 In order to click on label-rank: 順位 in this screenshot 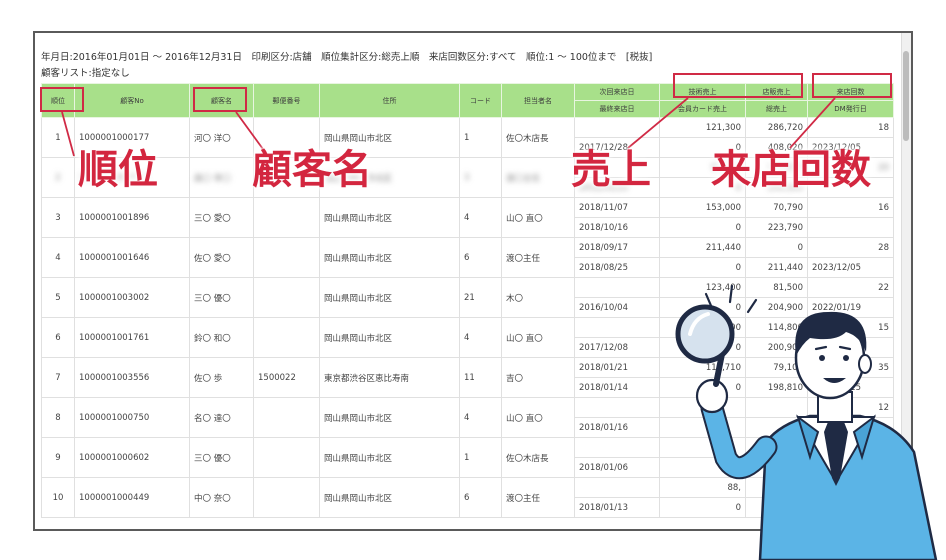, I will do `click(118, 170)`.